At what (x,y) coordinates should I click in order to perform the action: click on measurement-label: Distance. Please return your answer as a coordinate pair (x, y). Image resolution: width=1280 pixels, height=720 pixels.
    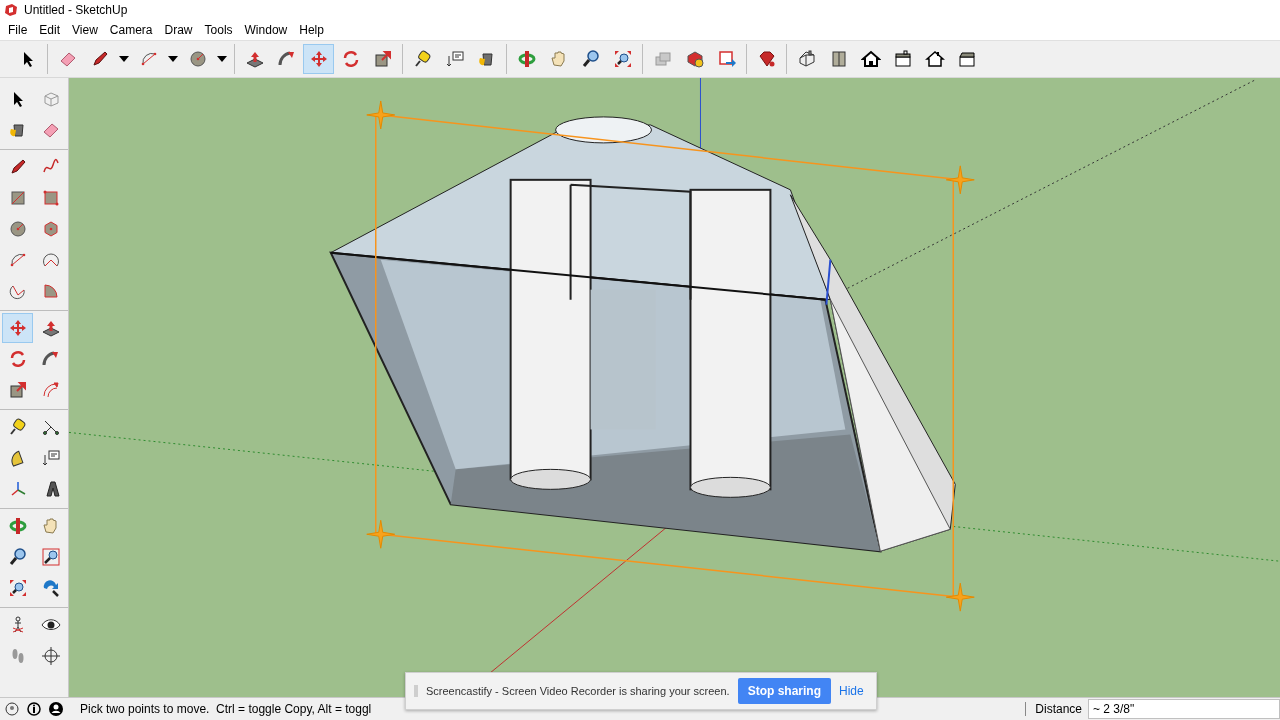
    Looking at the image, I should click on (1053, 709).